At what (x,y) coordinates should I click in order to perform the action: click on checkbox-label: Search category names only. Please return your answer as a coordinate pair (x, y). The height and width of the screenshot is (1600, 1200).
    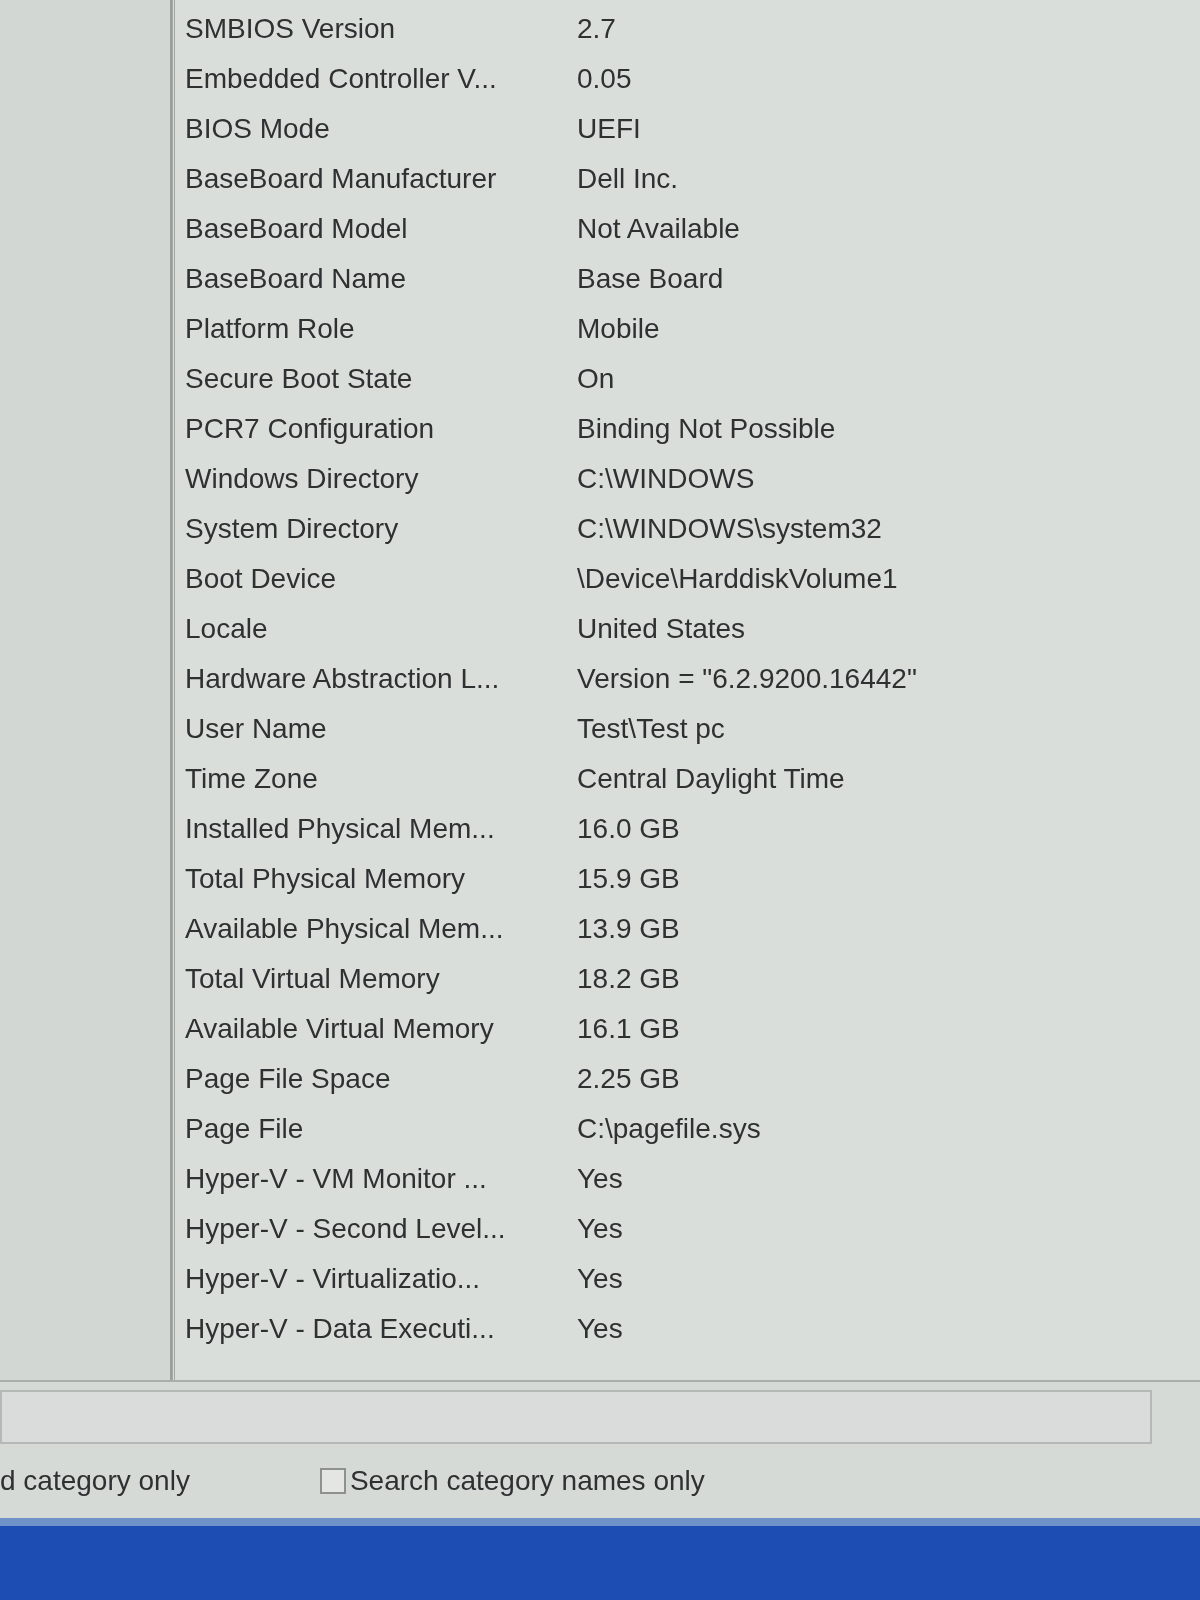
    Looking at the image, I should click on (527, 1481).